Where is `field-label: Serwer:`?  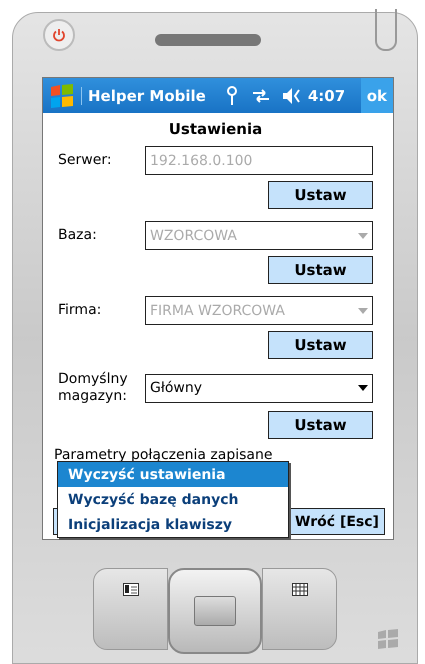
field-label: Serwer: is located at coordinates (85, 160).